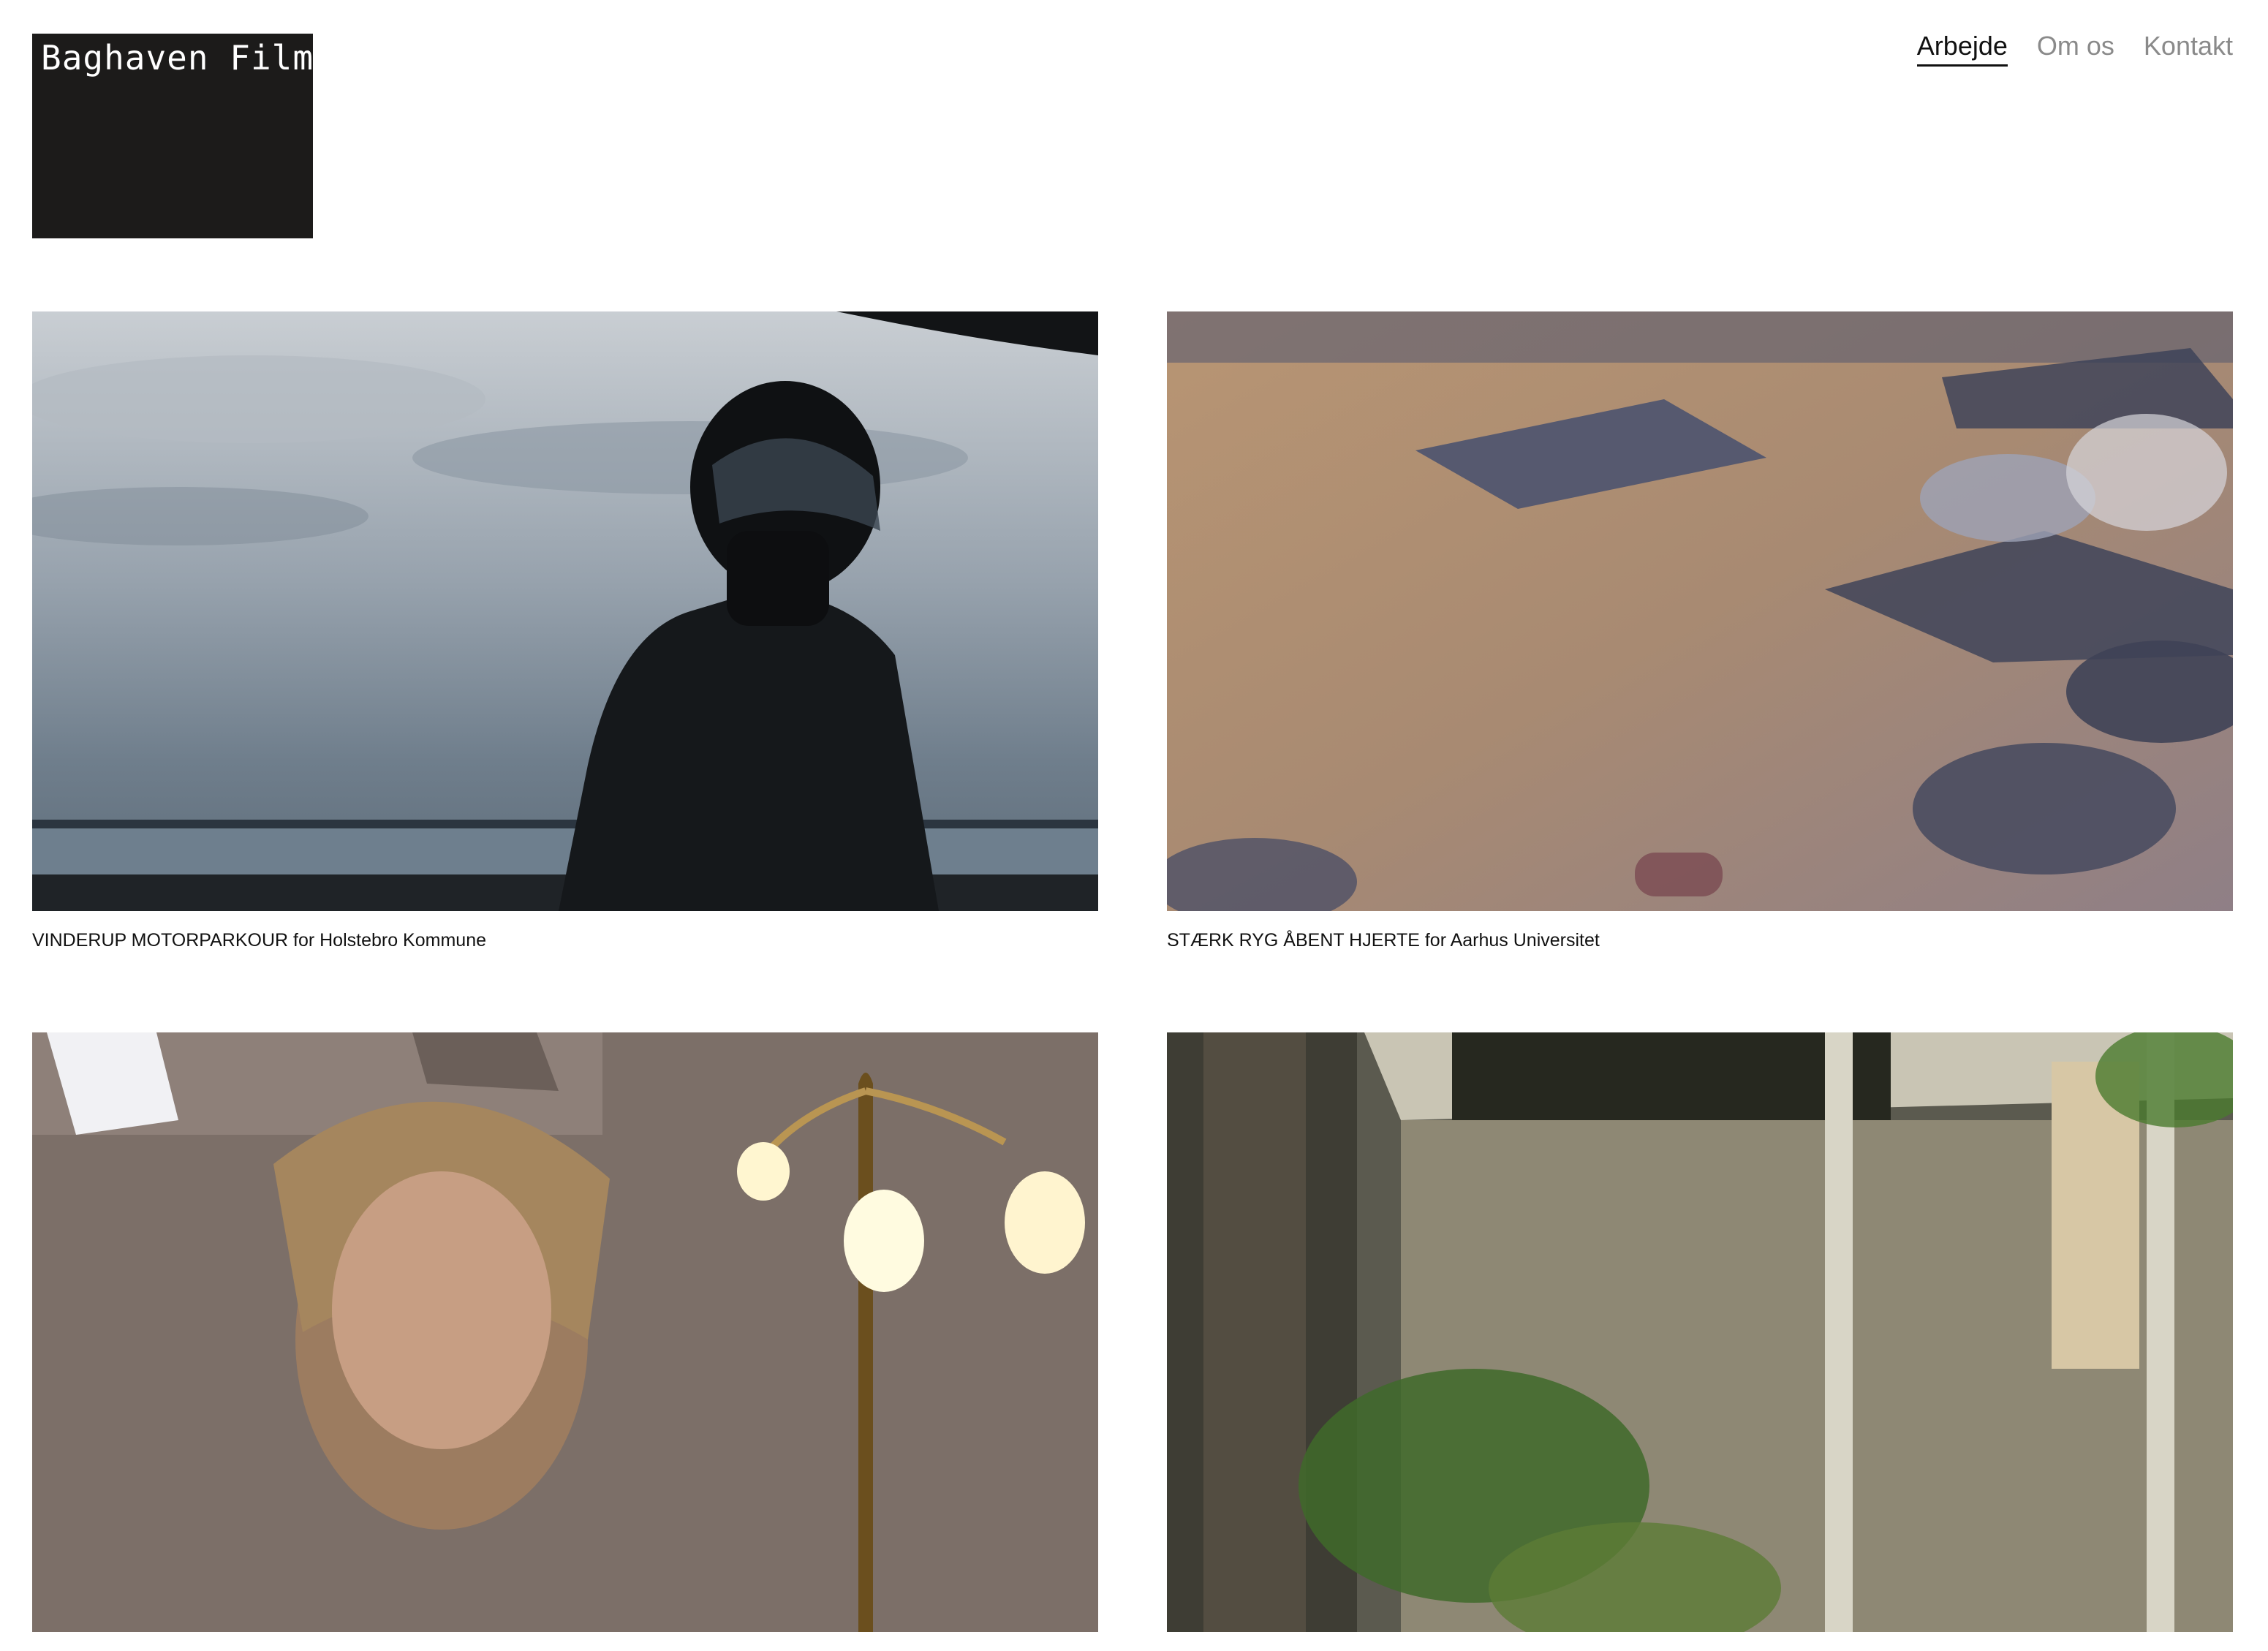  I want to click on logo-text: Baghaven Film, so click(177, 58).